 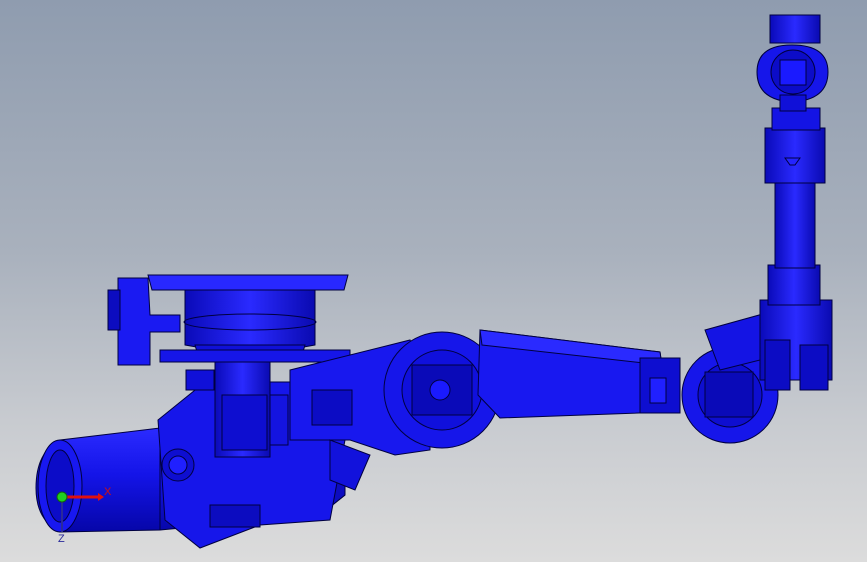 I want to click on forearm-column, so click(x=795, y=206).